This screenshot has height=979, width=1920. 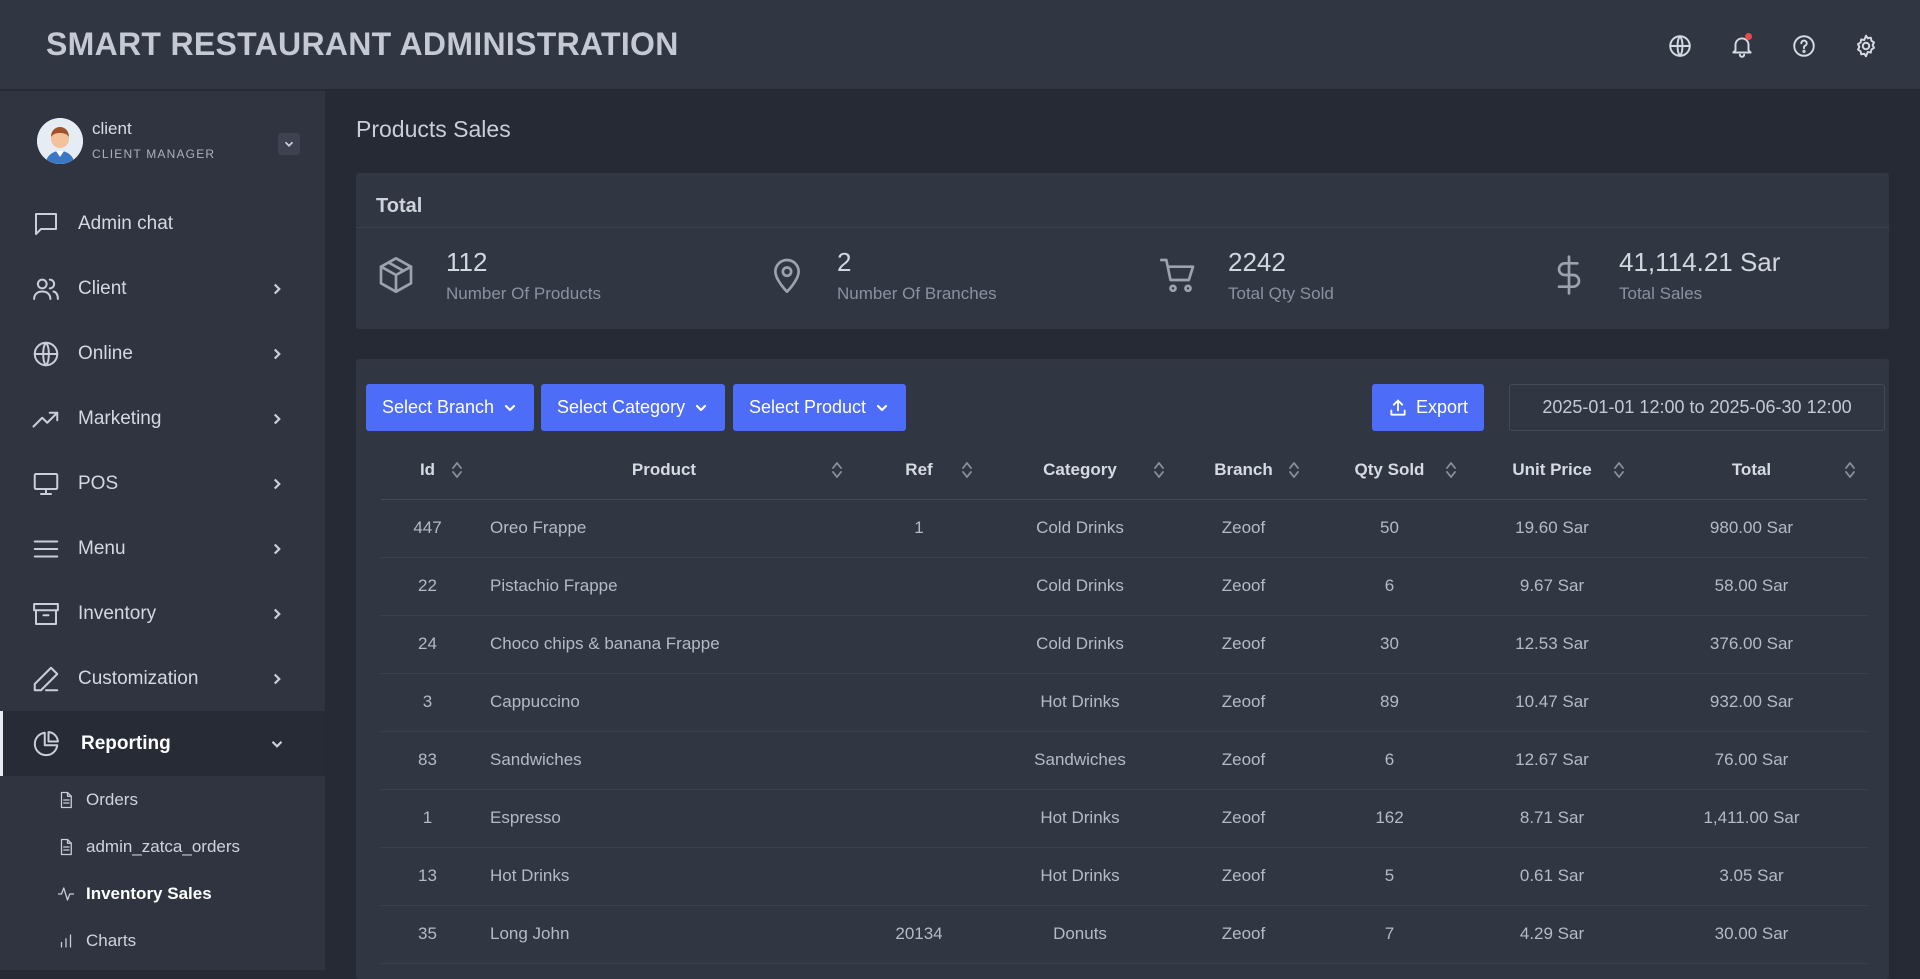 What do you see at coordinates (154, 154) in the screenshot?
I see `user-role: CLIENT MANAGER` at bounding box center [154, 154].